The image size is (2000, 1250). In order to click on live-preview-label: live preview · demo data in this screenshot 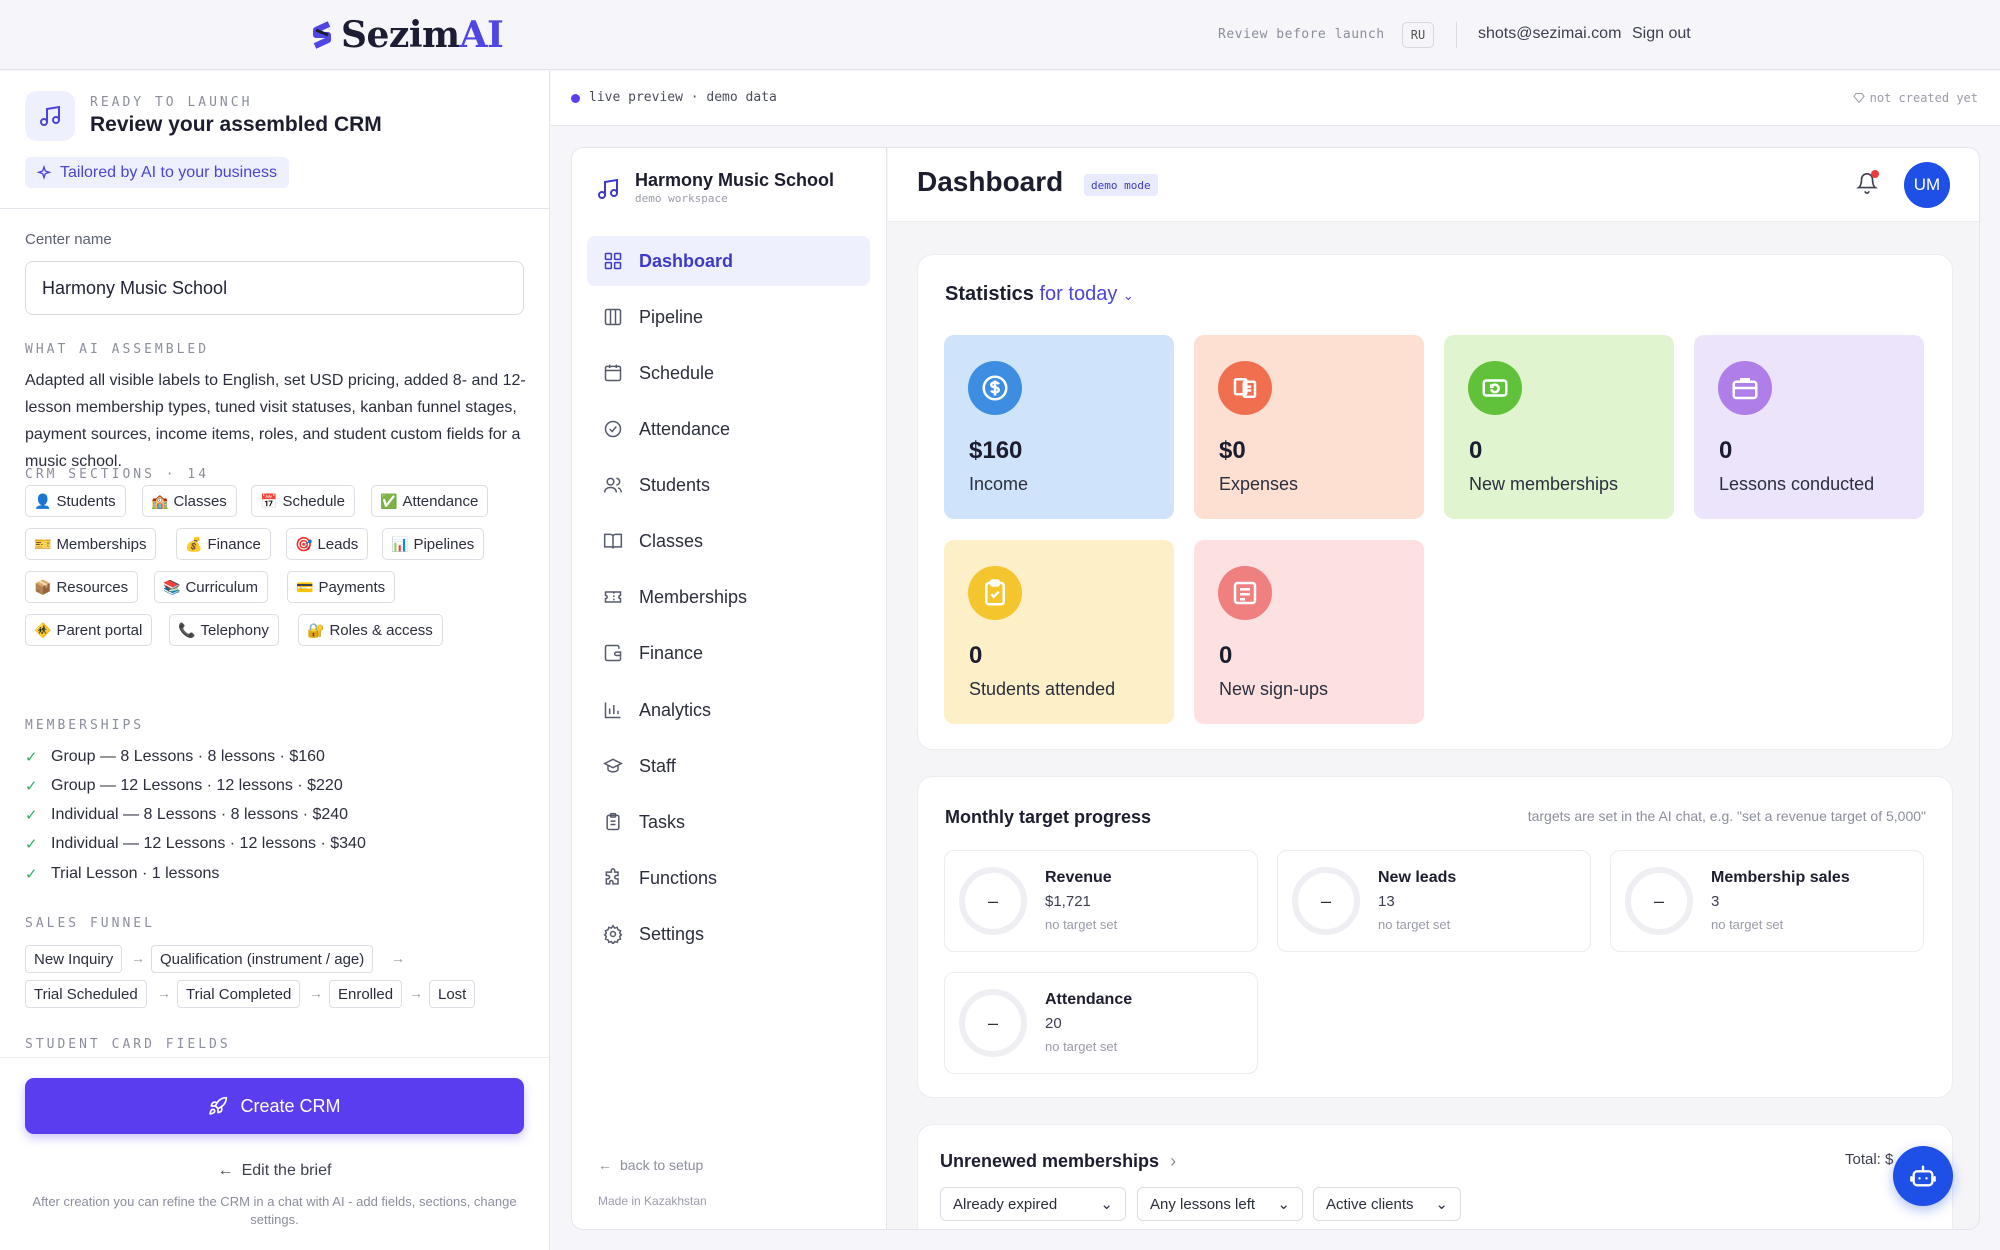, I will do `click(683, 97)`.